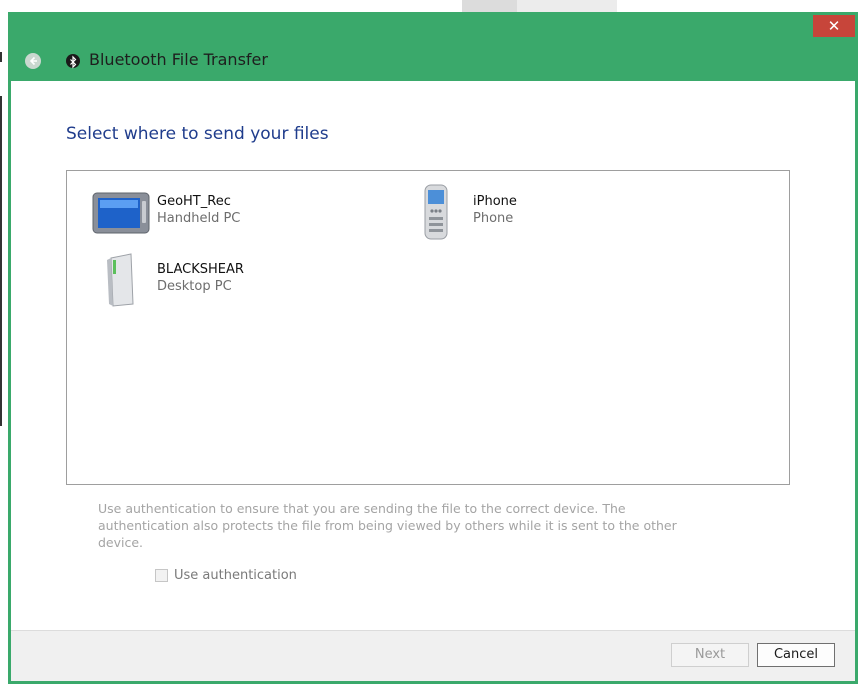  Describe the element at coordinates (235, 575) in the screenshot. I see `use-authentication-label: Use authentication` at that location.